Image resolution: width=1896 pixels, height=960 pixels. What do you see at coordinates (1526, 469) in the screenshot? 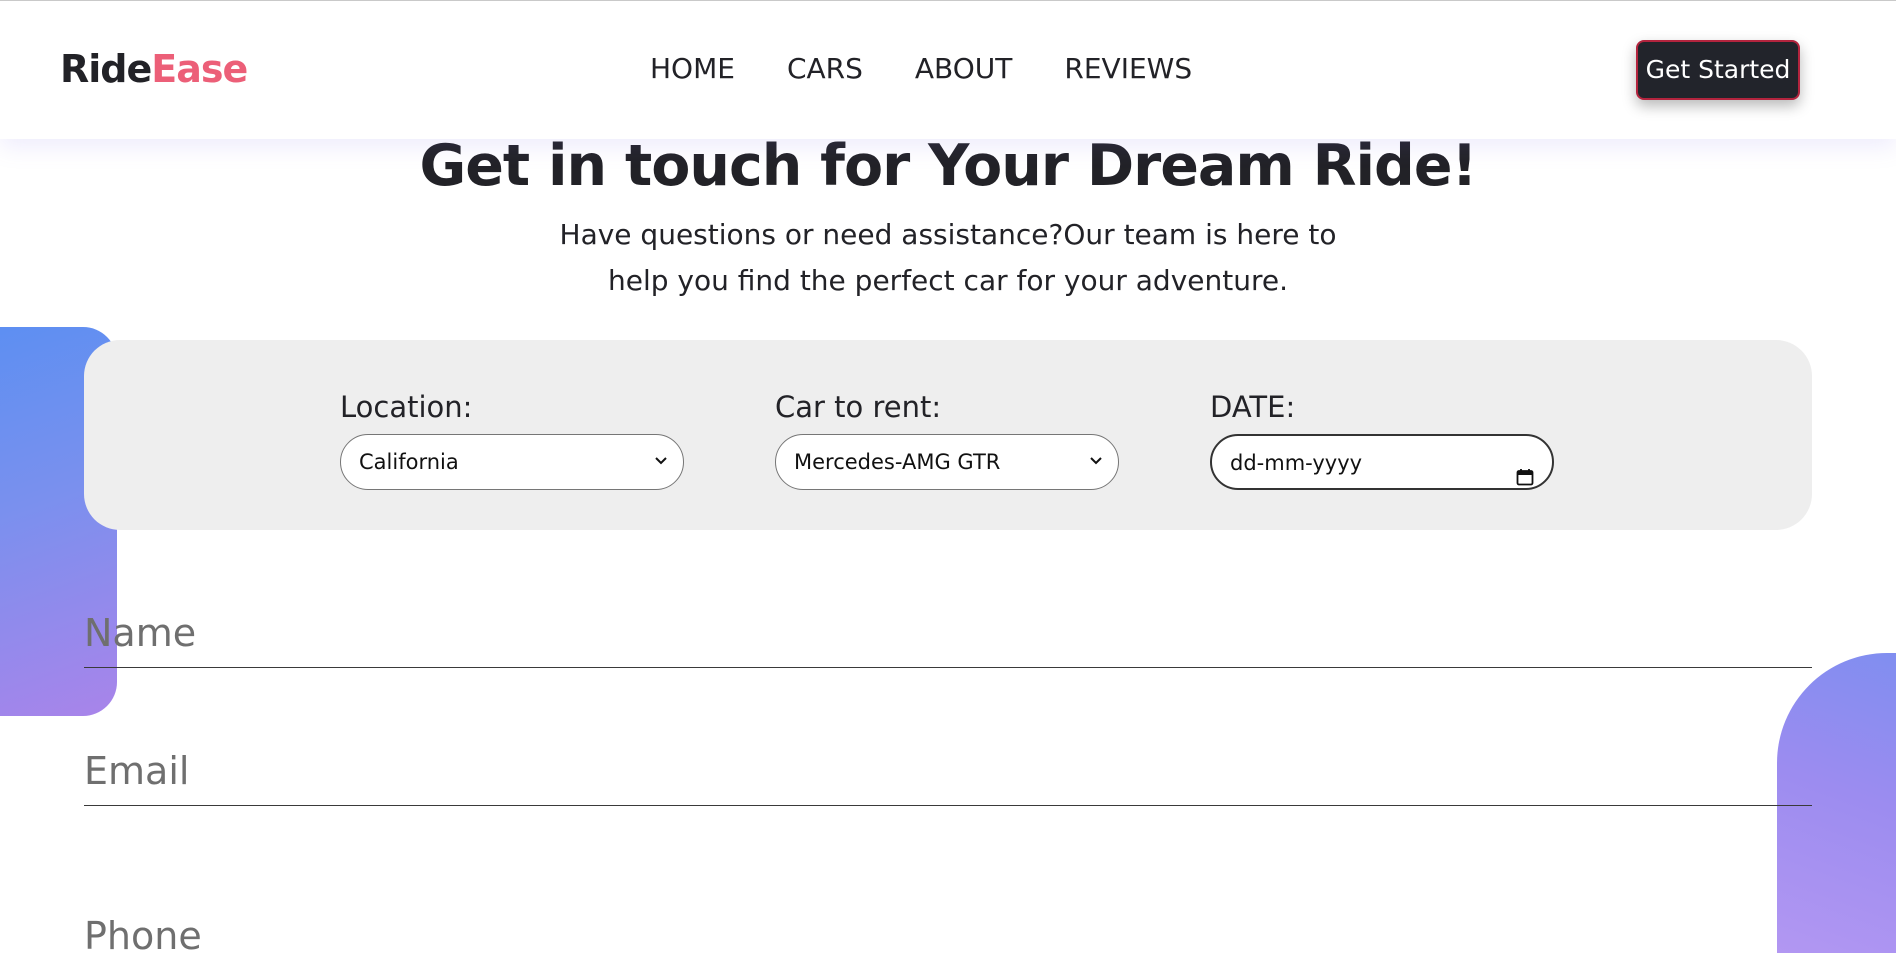
I see `calendar-icon` at bounding box center [1526, 469].